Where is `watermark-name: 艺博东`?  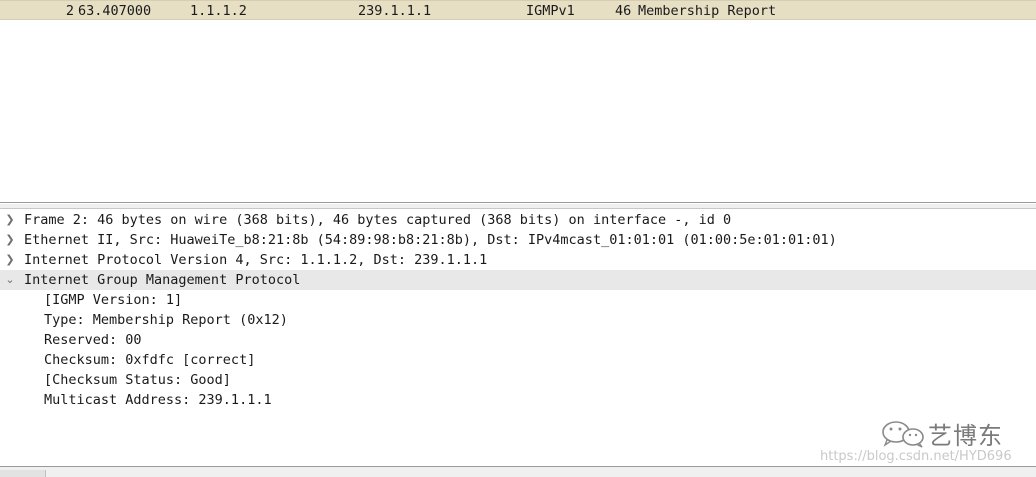 watermark-name: 艺博东 is located at coordinates (965, 436).